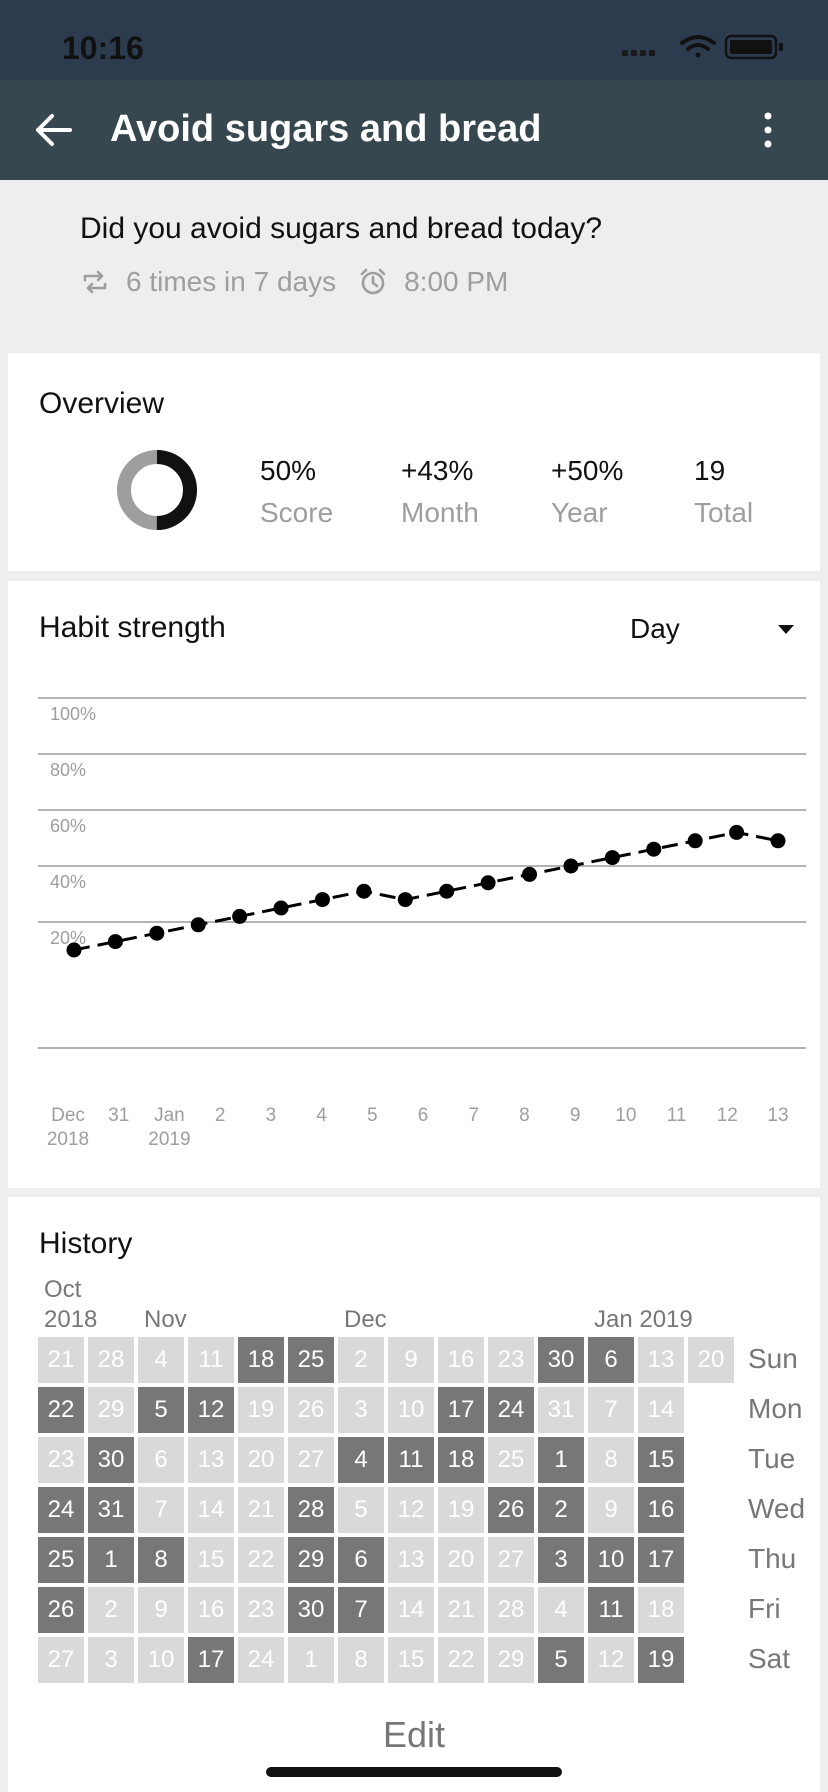  Describe the element at coordinates (68, 770) in the screenshot. I see `y-tick-label: 80%` at that location.